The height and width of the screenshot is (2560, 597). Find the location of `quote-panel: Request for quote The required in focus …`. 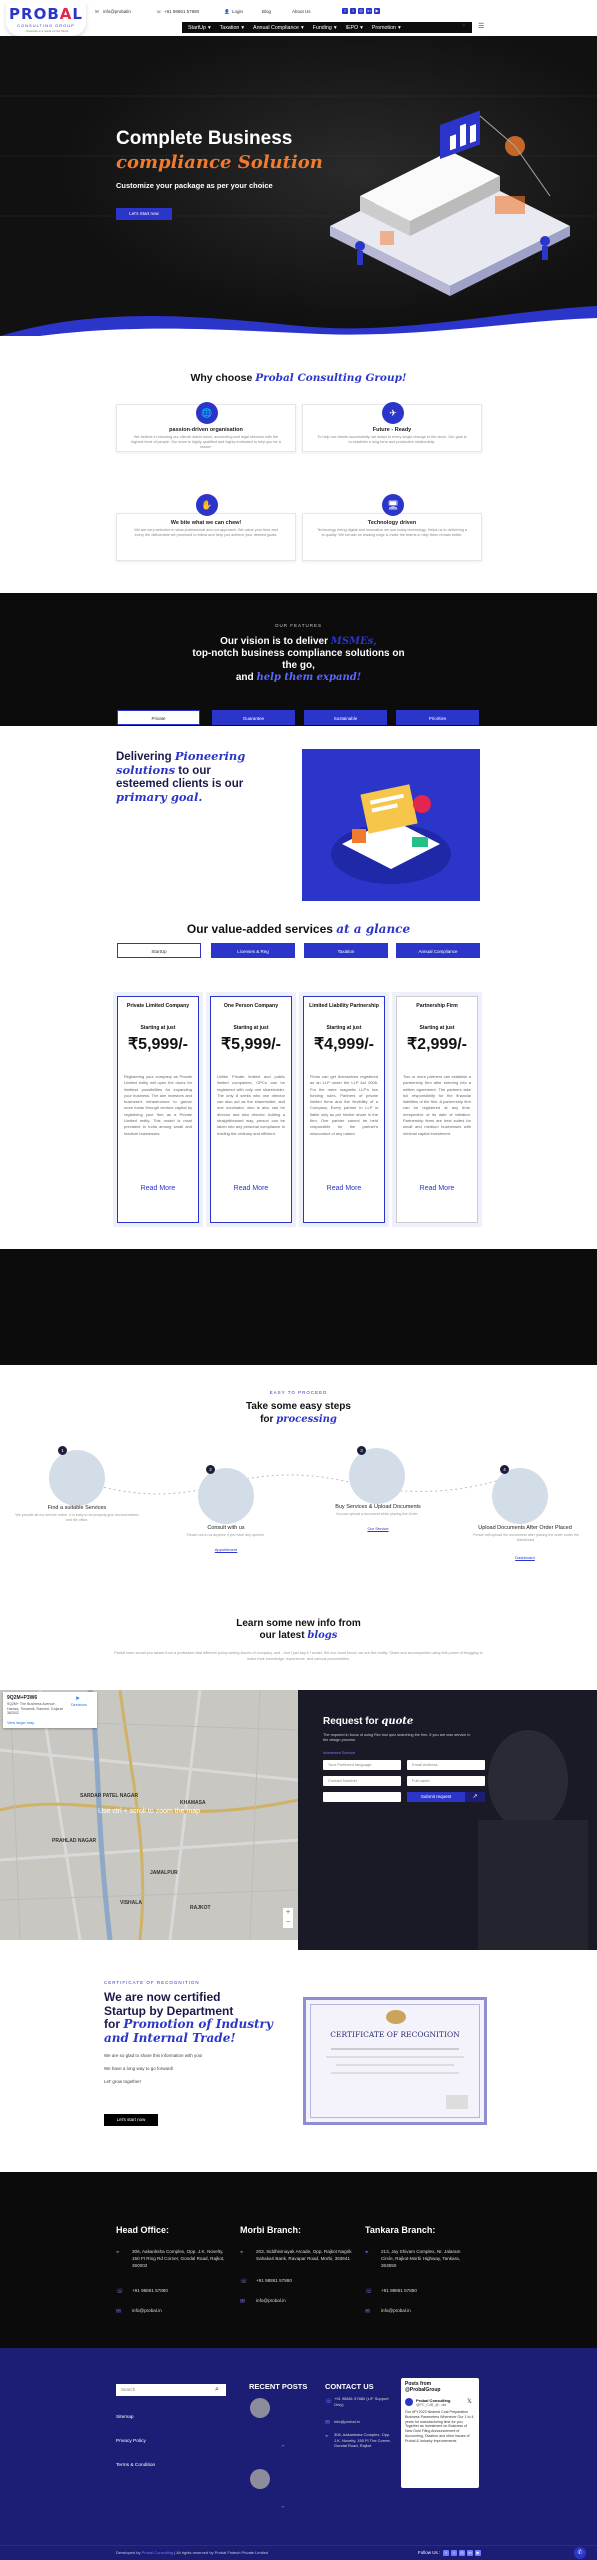

quote-panel: Request for quote The required in focus … is located at coordinates (447, 1820).